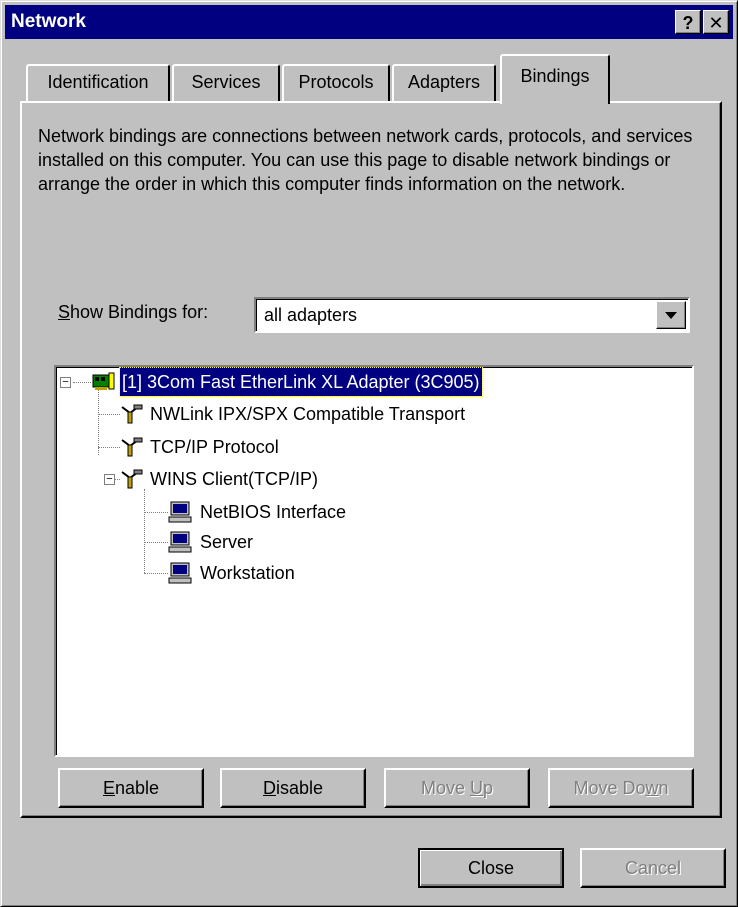 This screenshot has width=738, height=907. I want to click on collapse-wins-toggle: −, so click(109, 479).